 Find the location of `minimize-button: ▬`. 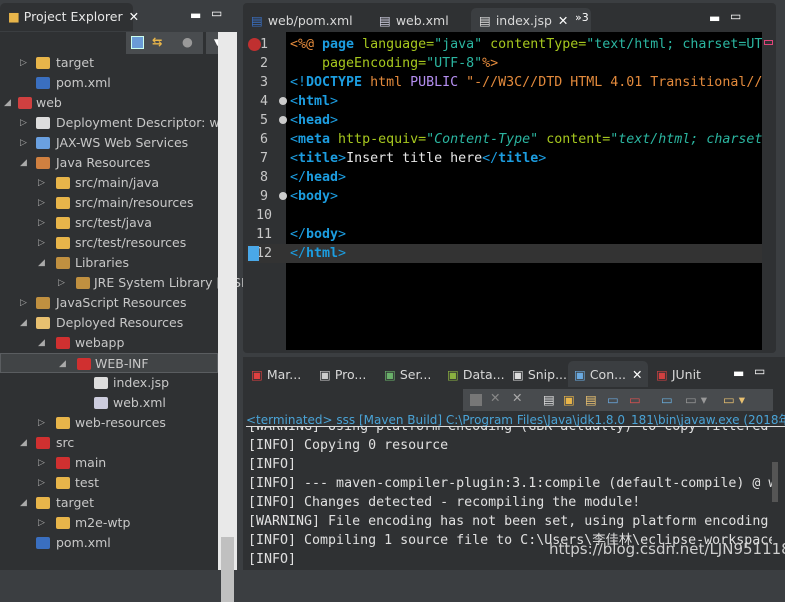

minimize-button: ▬ is located at coordinates (195, 15).